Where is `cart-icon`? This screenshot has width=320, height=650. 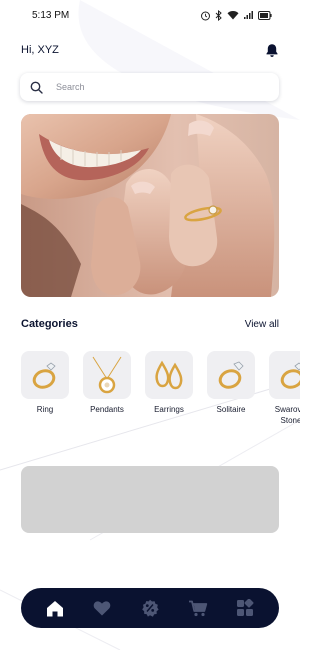 cart-icon is located at coordinates (197, 608).